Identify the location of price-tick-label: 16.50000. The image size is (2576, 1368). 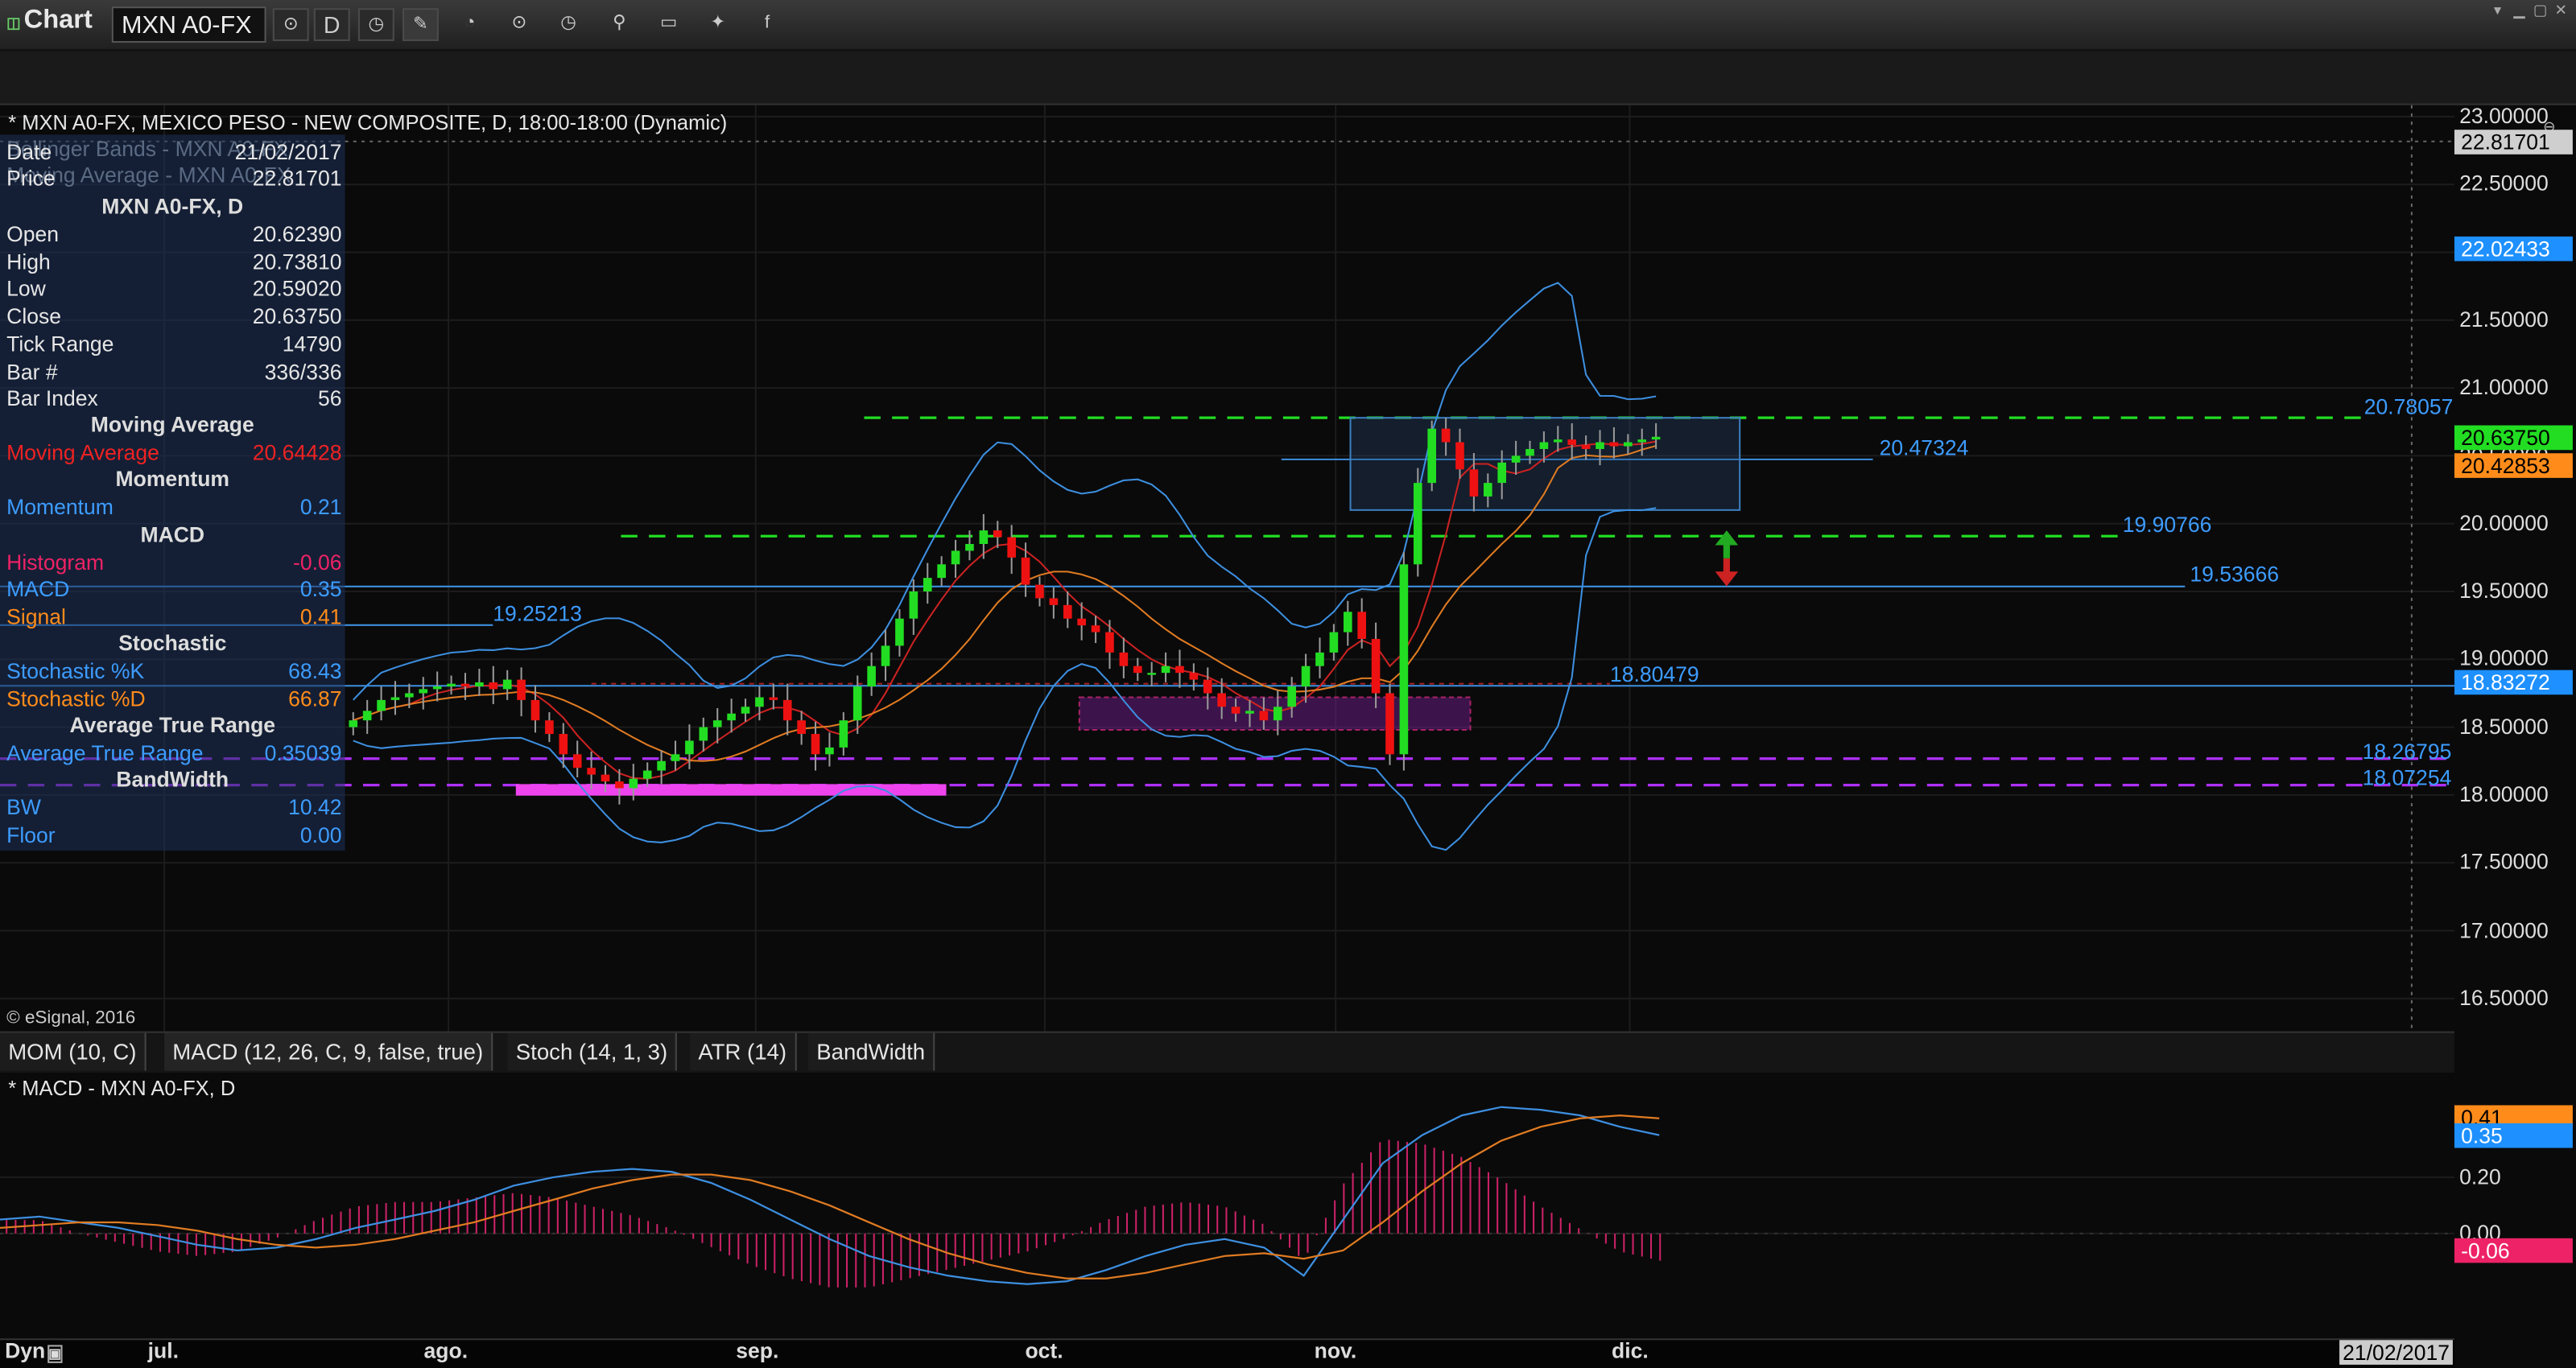
(2504, 998).